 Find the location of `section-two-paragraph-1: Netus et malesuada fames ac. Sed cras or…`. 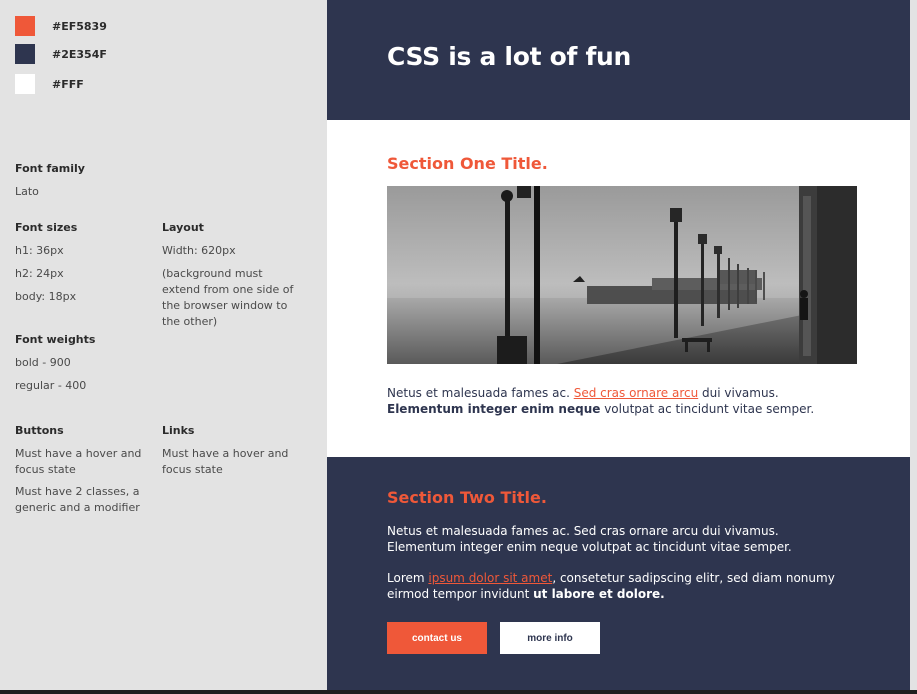

section-two-paragraph-1: Netus et malesuada fames ac. Sed cras or… is located at coordinates (589, 539).